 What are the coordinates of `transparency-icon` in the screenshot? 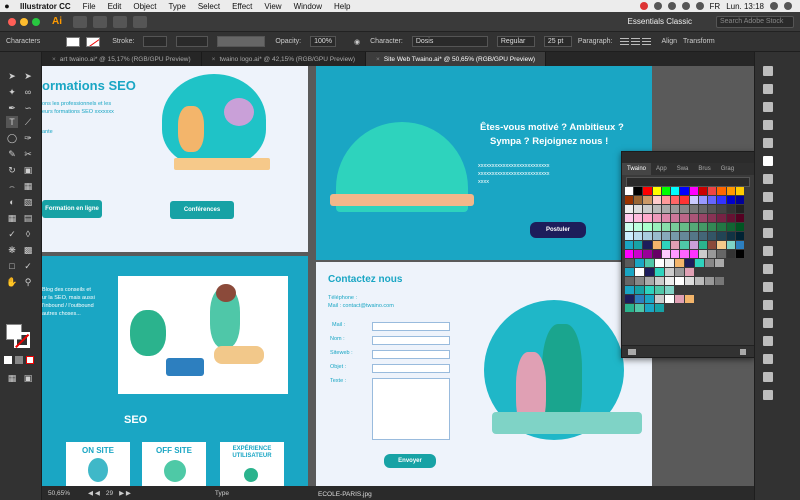 It's located at (768, 251).